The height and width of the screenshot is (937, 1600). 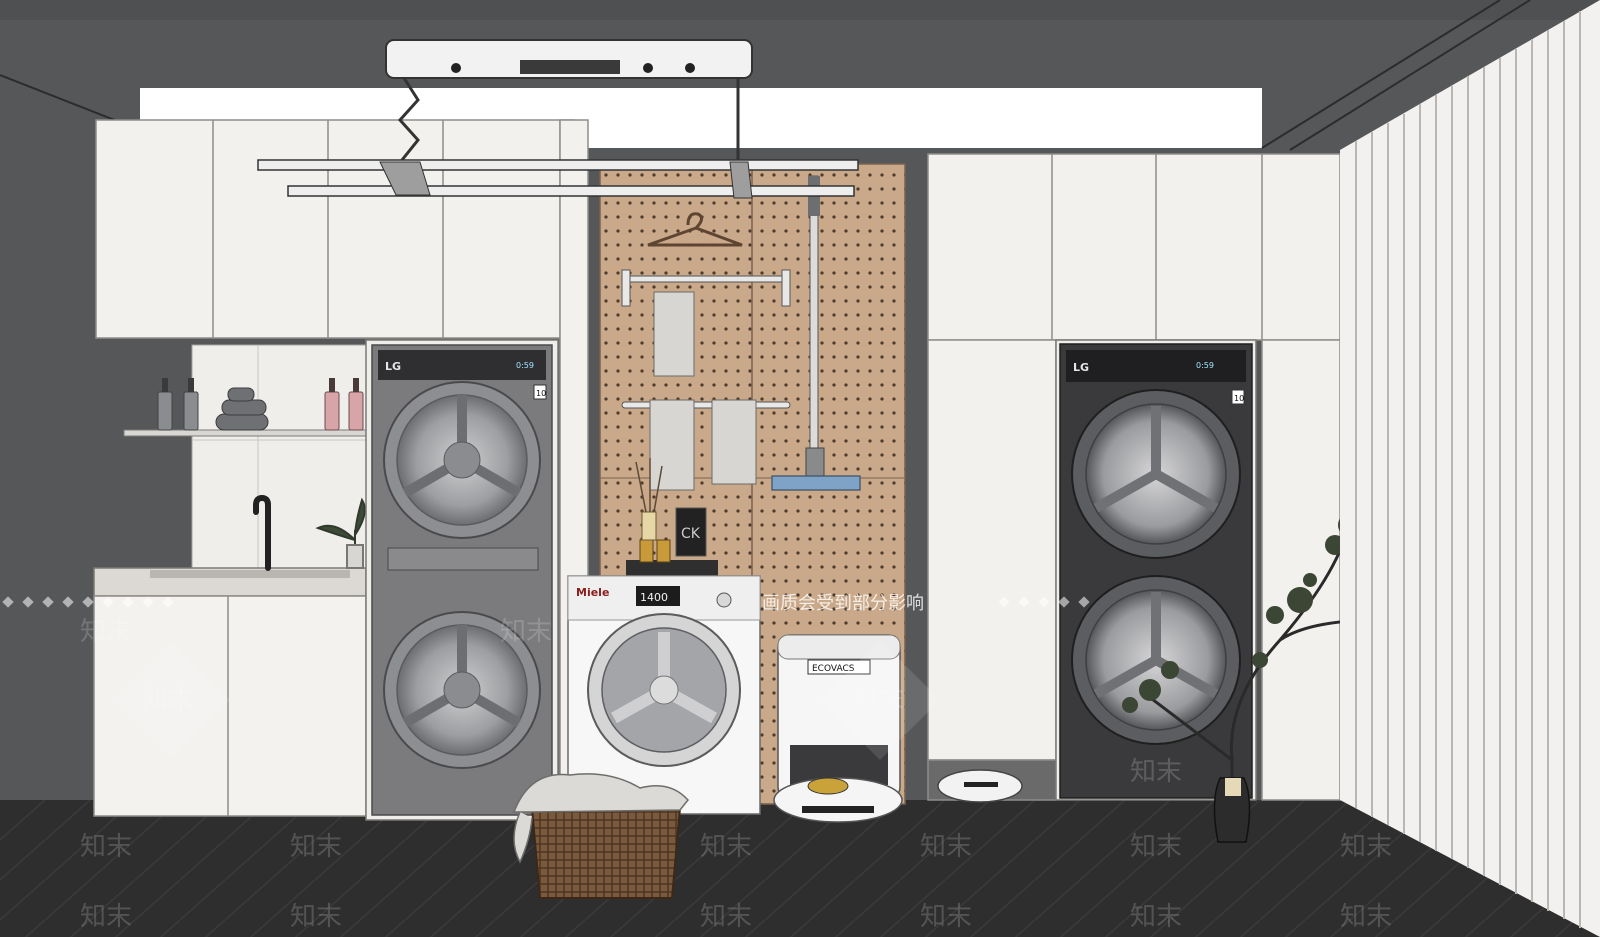 I want to click on watermark-logo-3: 知末, so click(x=106, y=847).